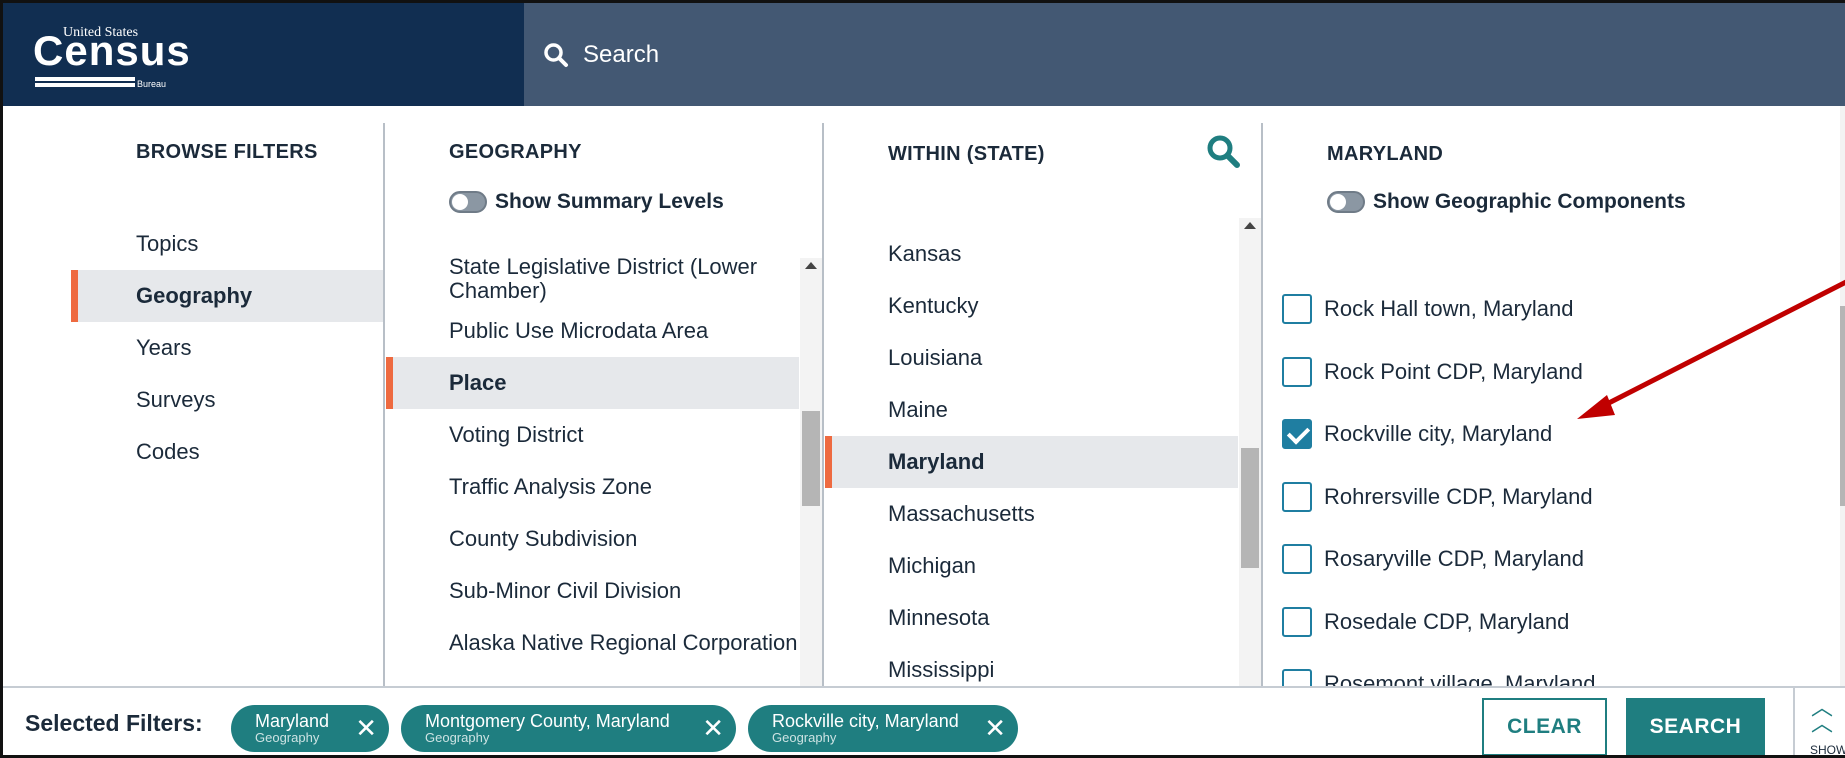  What do you see at coordinates (621, 54) in the screenshot?
I see `search-placeholder: Search` at bounding box center [621, 54].